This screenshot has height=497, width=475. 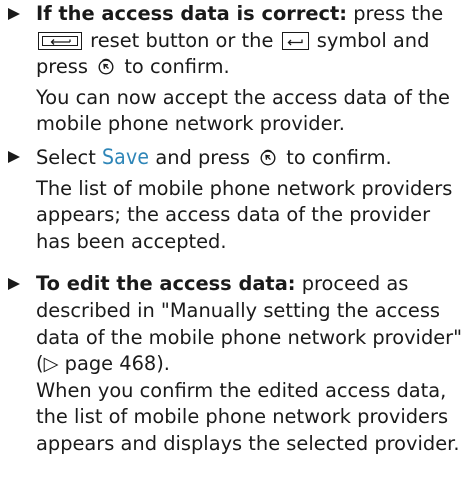 What do you see at coordinates (203, 157) in the screenshot?
I see `step-text: and press` at bounding box center [203, 157].